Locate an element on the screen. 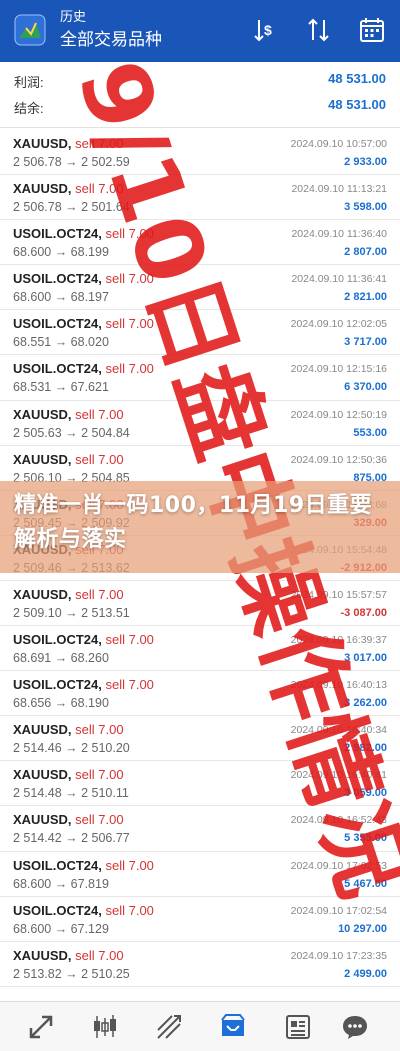  trade-time: 2024.09.10 10:57:00 is located at coordinates (338, 144).